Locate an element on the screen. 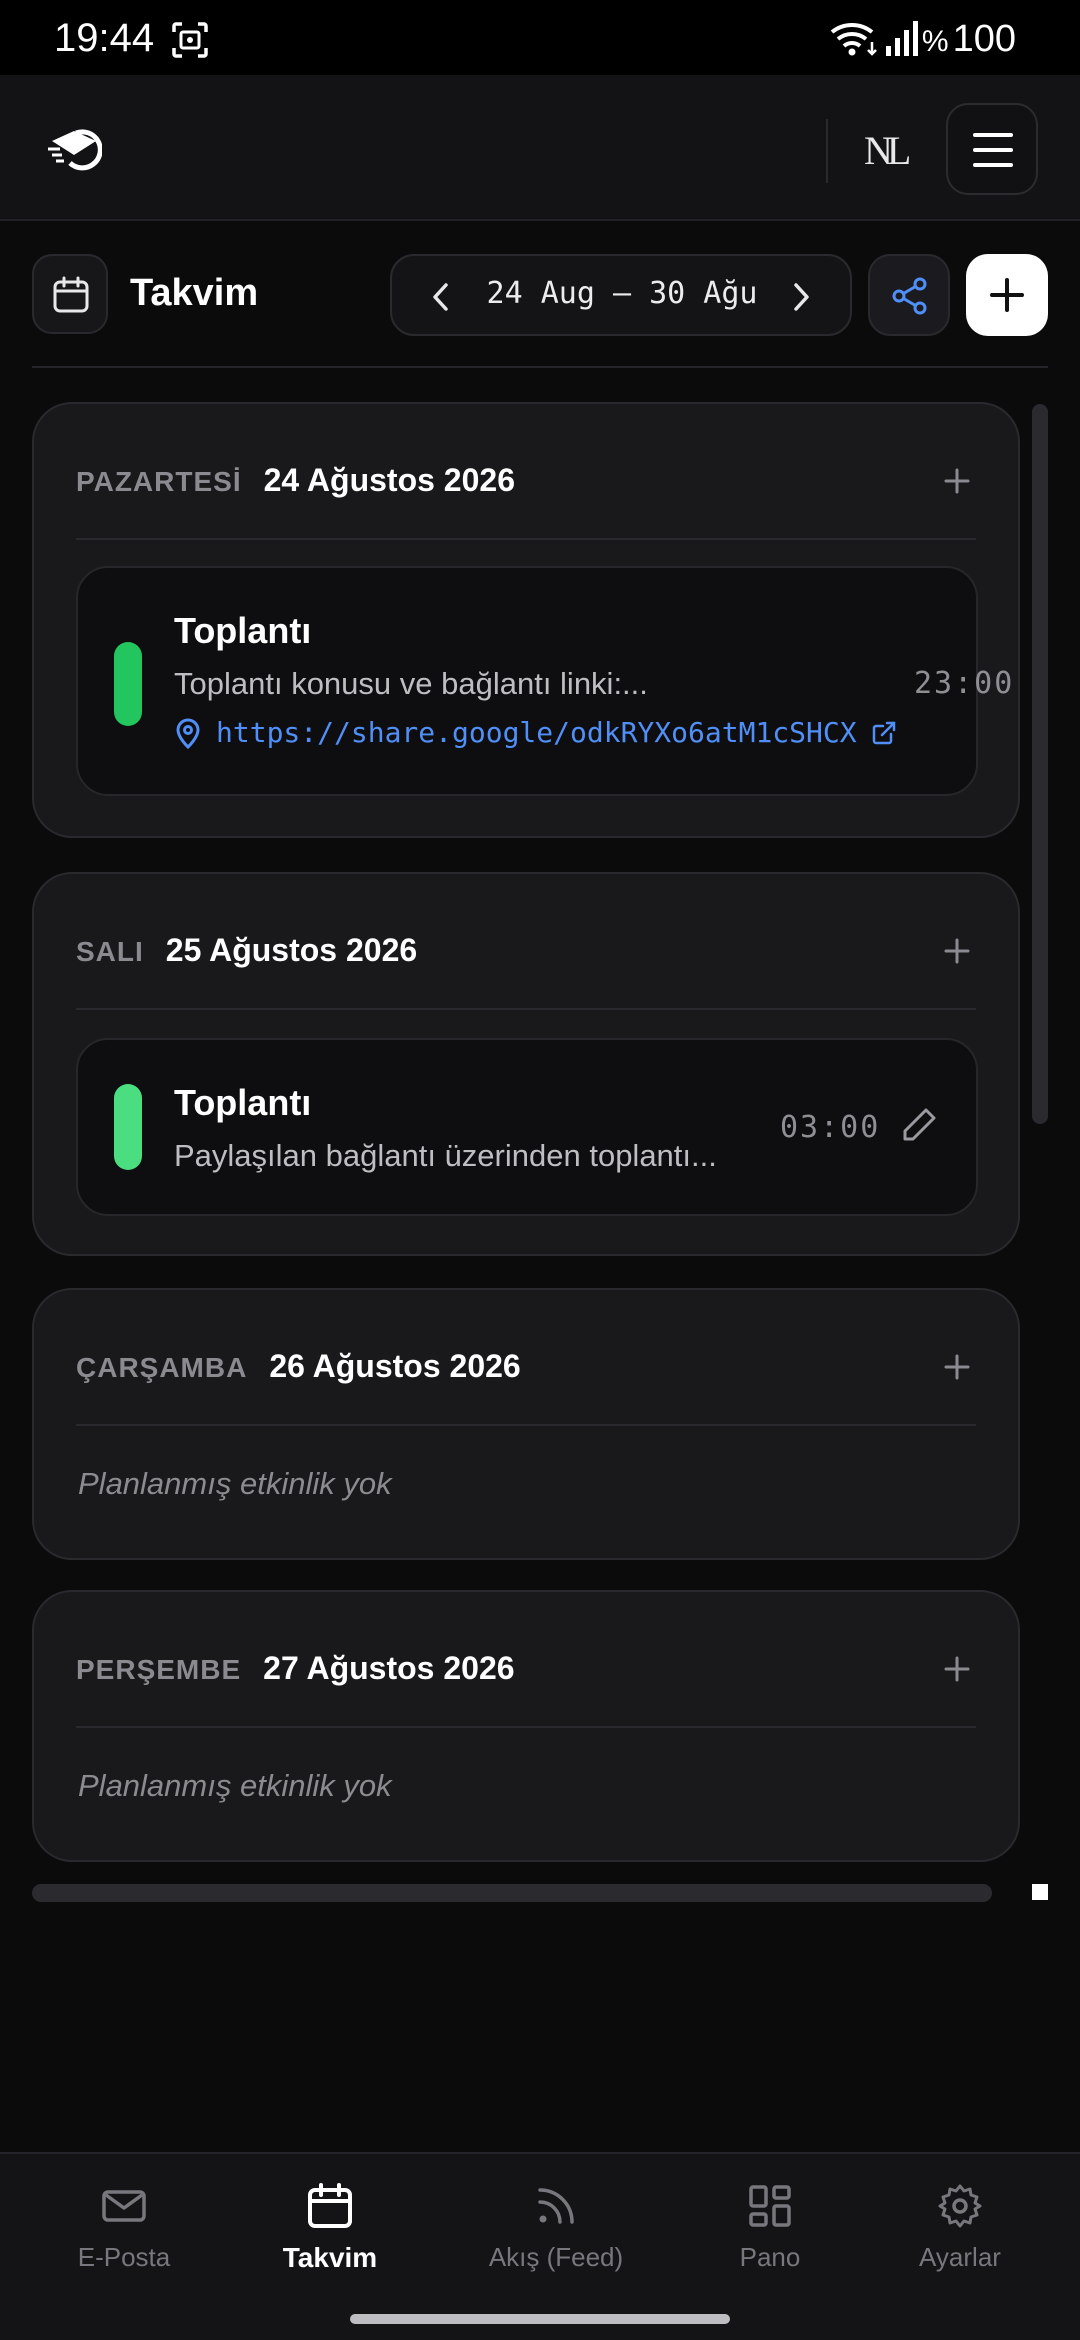 Image resolution: width=1080 pixels, height=2340 pixels. nav-item-email: E-Posta is located at coordinates (124, 2227).